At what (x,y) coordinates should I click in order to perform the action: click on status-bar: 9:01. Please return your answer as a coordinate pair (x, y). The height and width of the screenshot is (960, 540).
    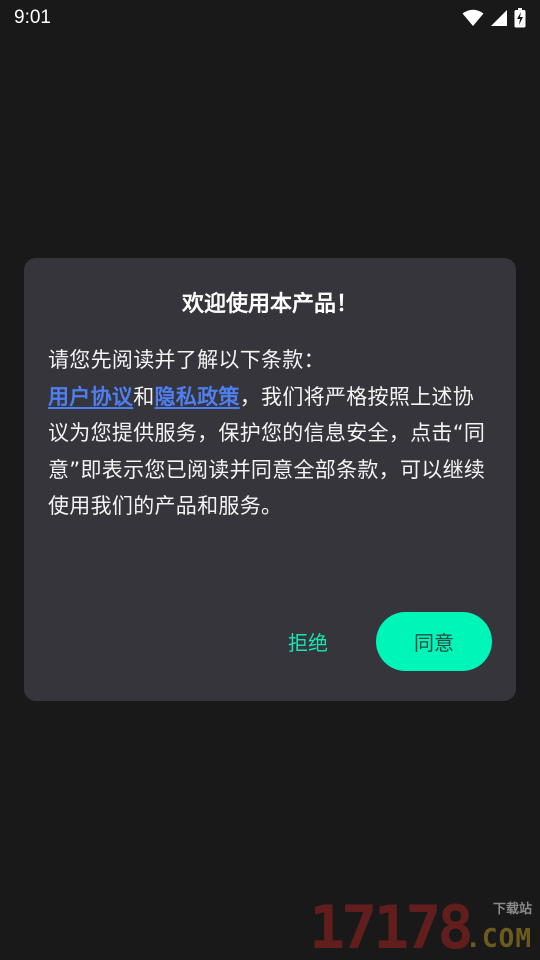
    Looking at the image, I should click on (270, 18).